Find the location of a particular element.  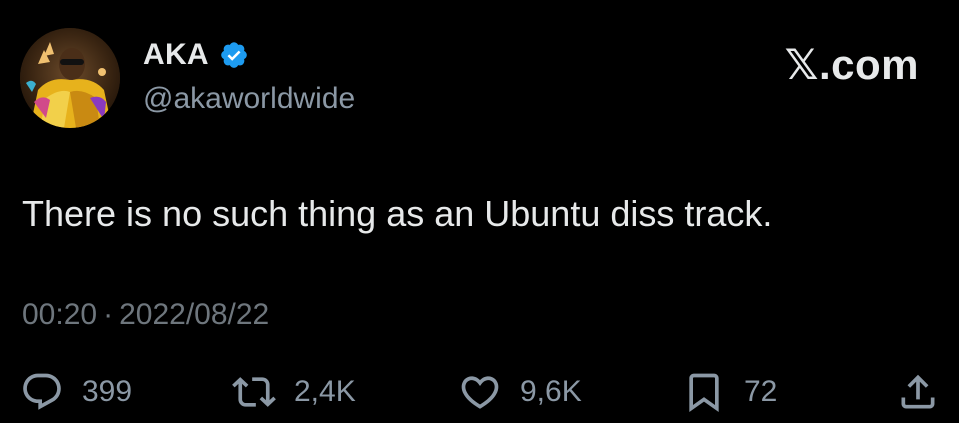

reply-icon is located at coordinates (42, 392).